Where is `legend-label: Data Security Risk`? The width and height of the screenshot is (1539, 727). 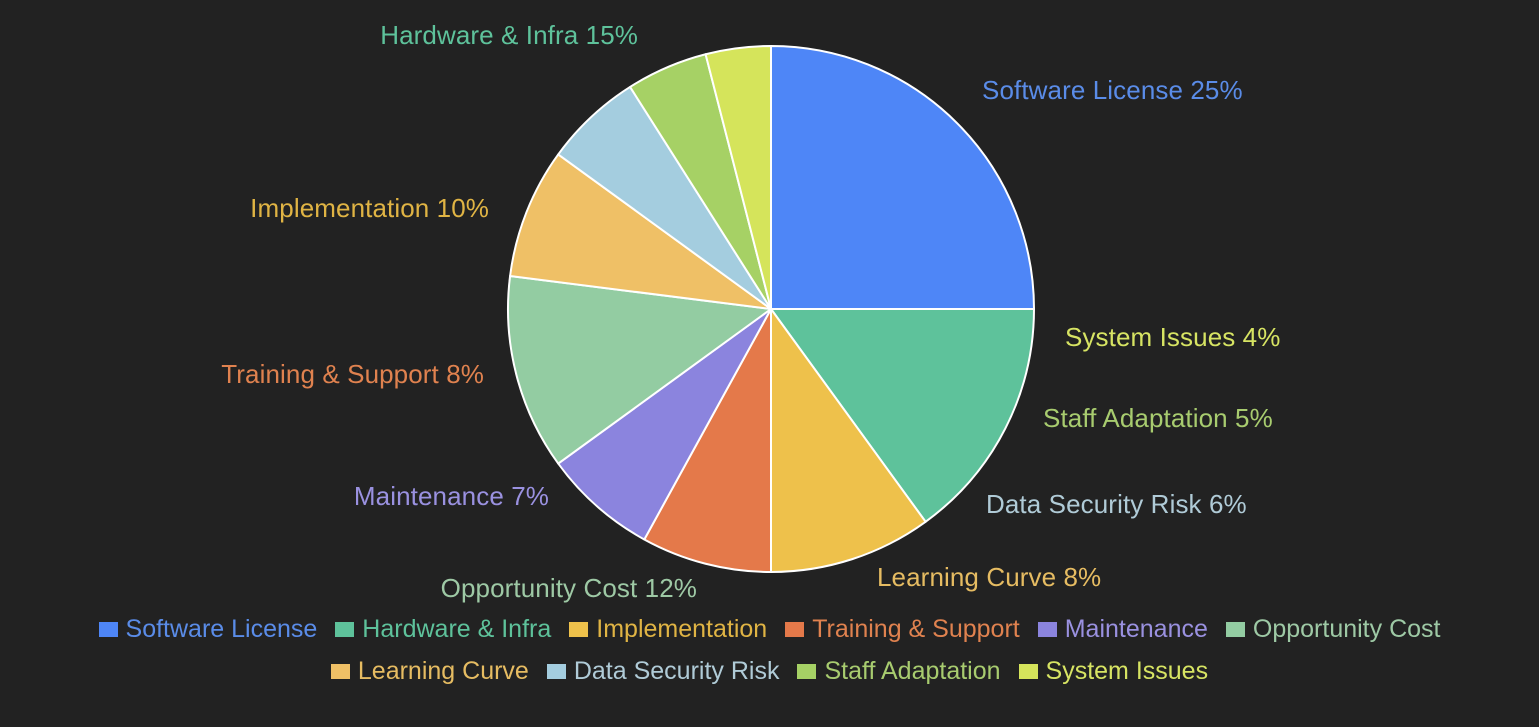
legend-label: Data Security Risk is located at coordinates (676, 671).